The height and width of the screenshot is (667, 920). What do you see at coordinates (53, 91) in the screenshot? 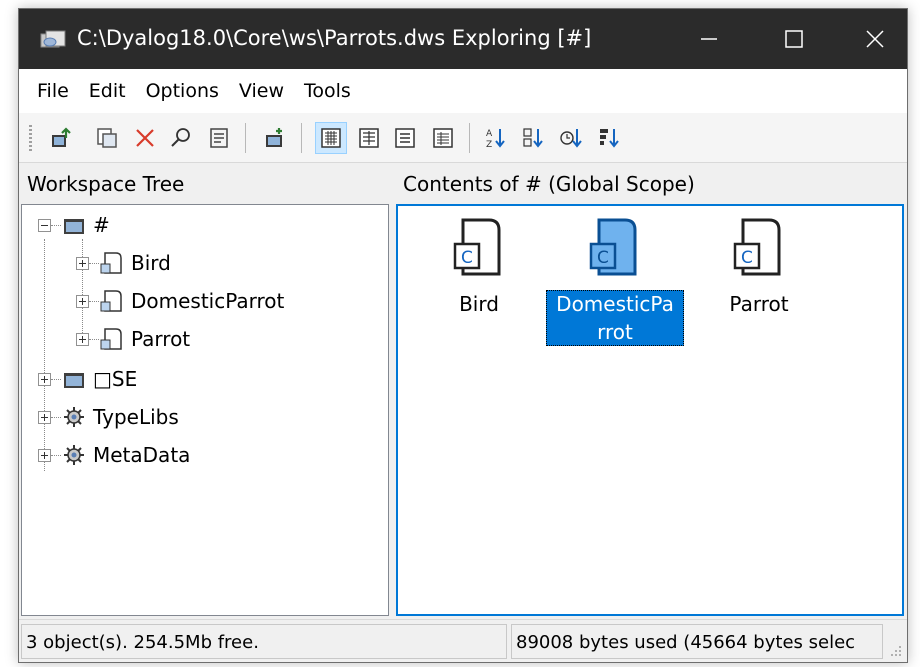
I see `menu-file: File` at bounding box center [53, 91].